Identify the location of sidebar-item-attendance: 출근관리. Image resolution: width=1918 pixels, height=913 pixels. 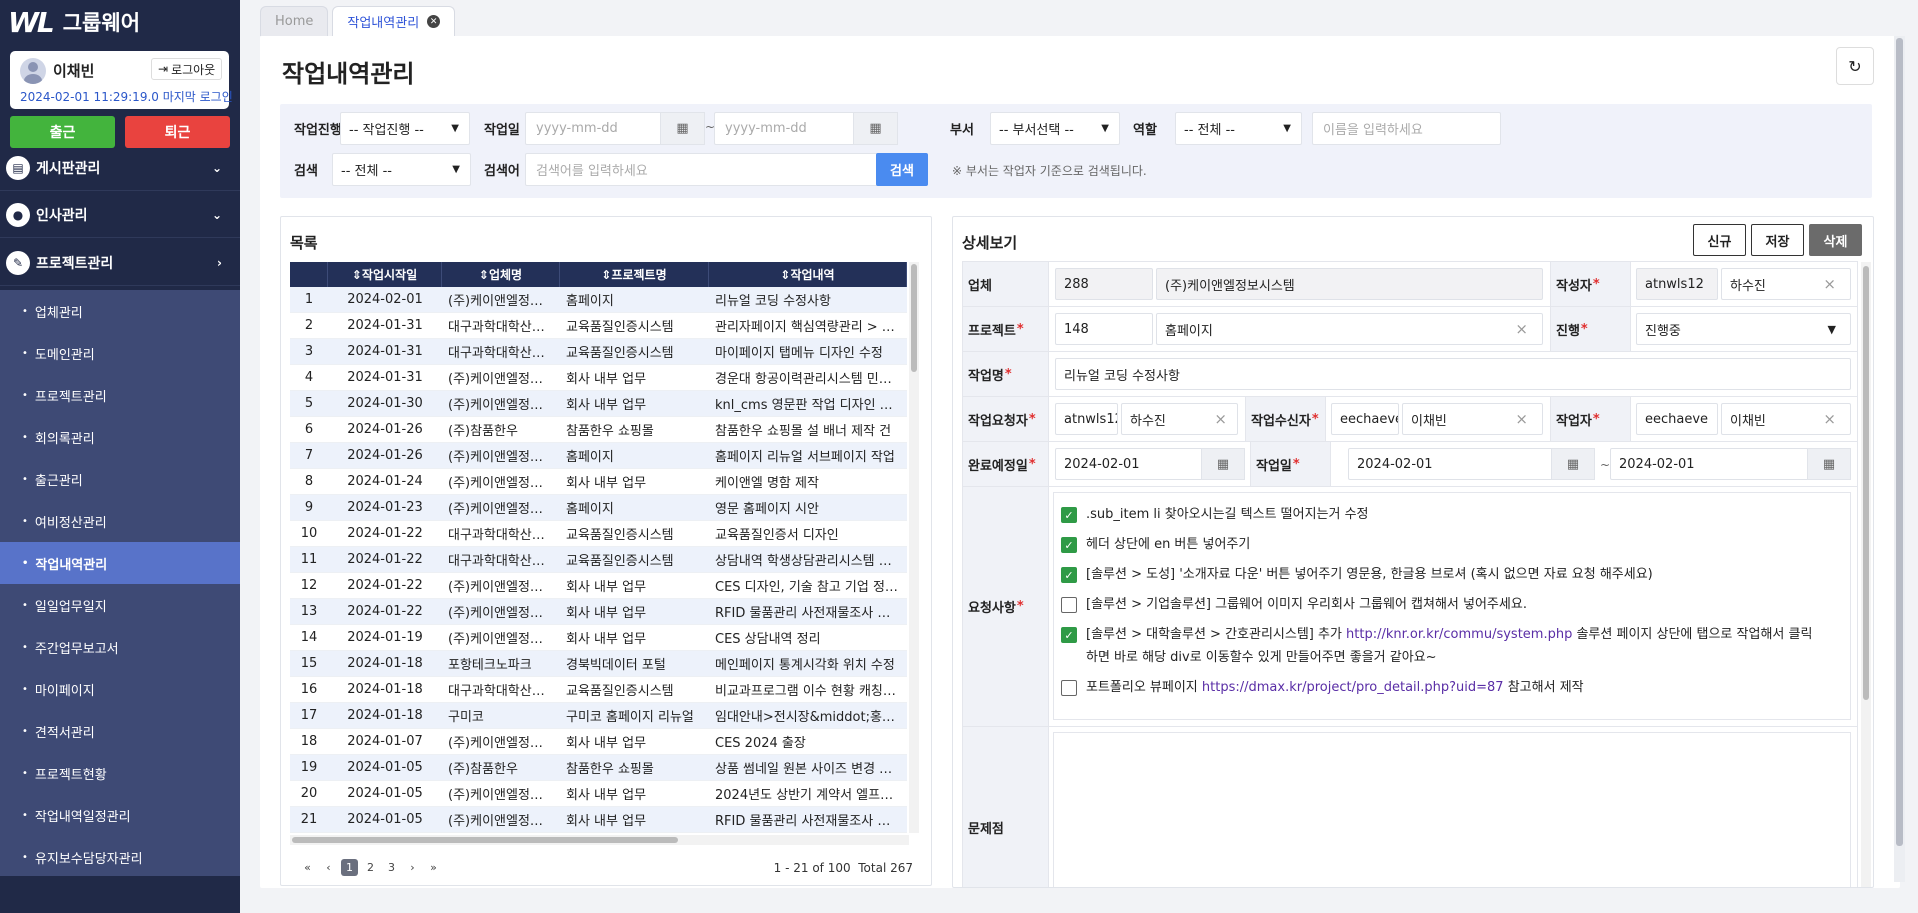
(120, 479).